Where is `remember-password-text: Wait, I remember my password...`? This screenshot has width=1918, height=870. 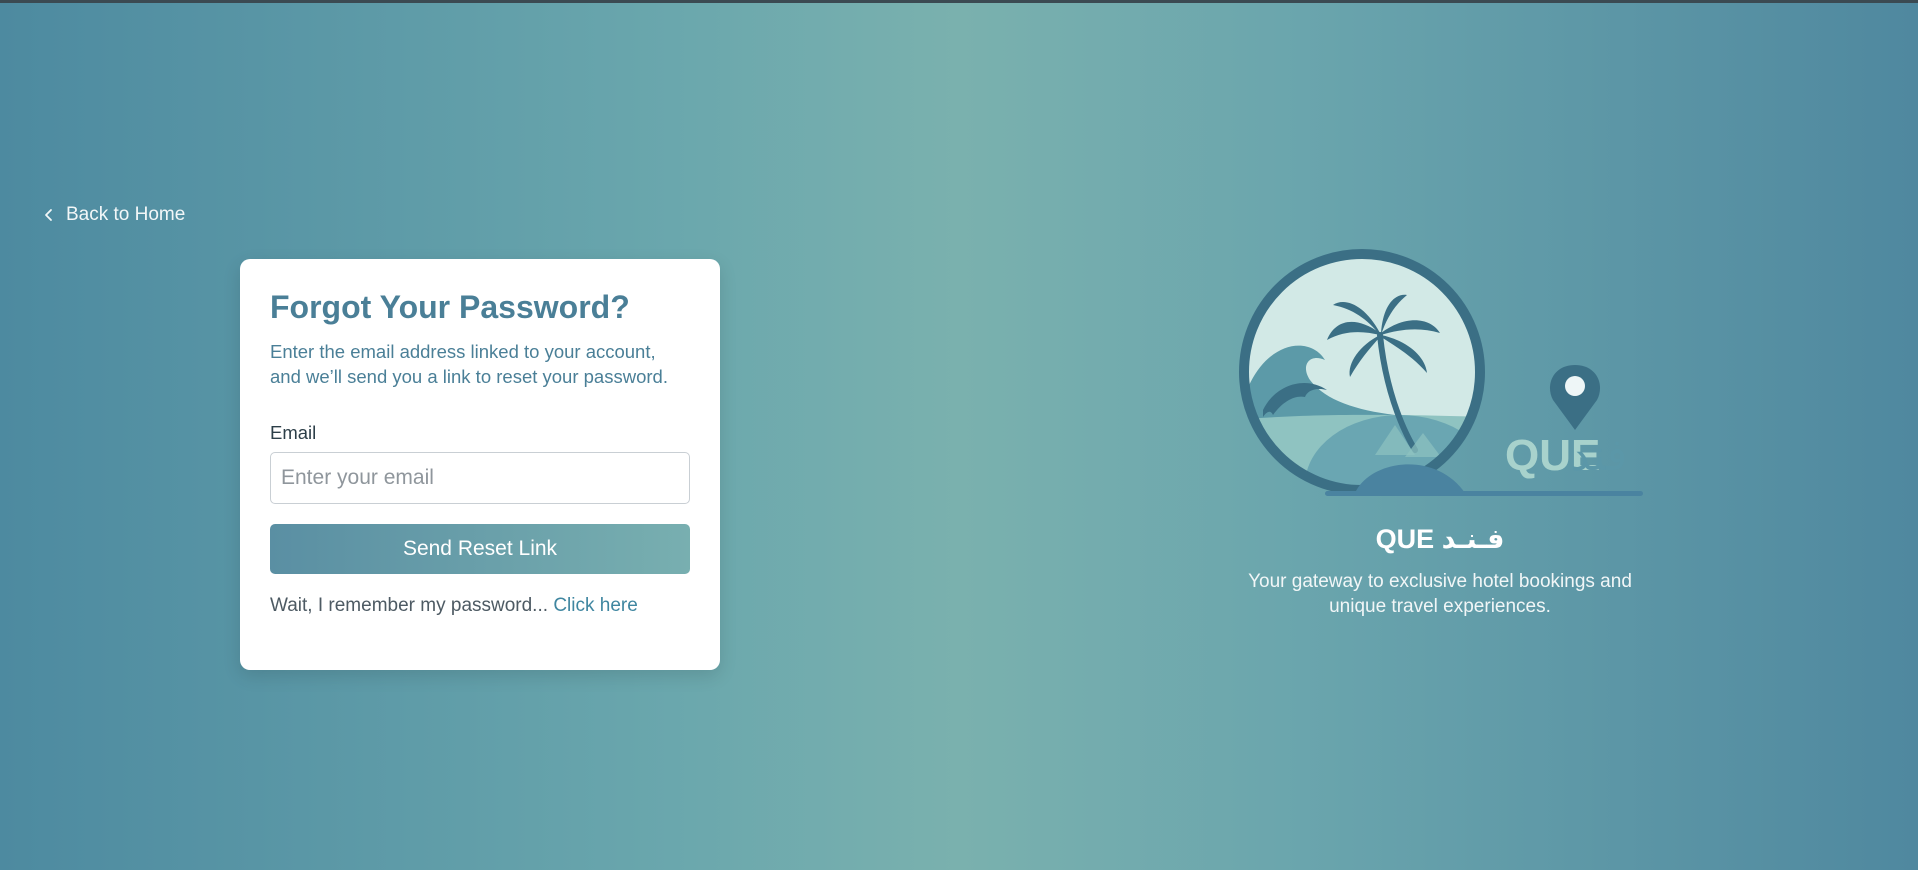 remember-password-text: Wait, I remember my password... is located at coordinates (409, 605).